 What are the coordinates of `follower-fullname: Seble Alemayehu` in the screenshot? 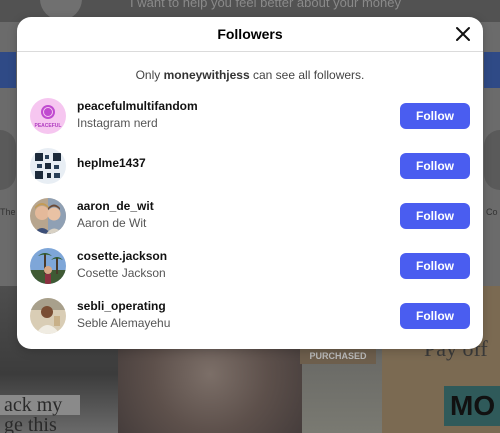 It's located at (124, 323).